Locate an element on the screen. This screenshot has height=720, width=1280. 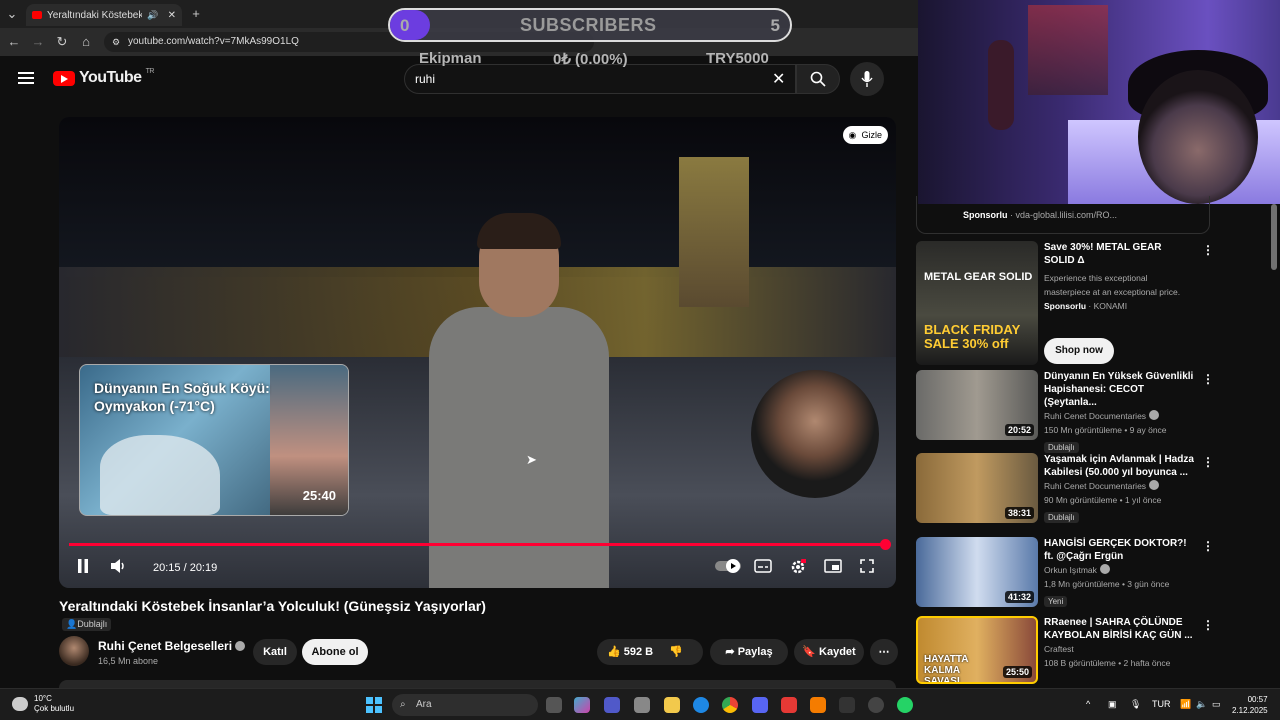
teams-icon is located at coordinates (612, 705).